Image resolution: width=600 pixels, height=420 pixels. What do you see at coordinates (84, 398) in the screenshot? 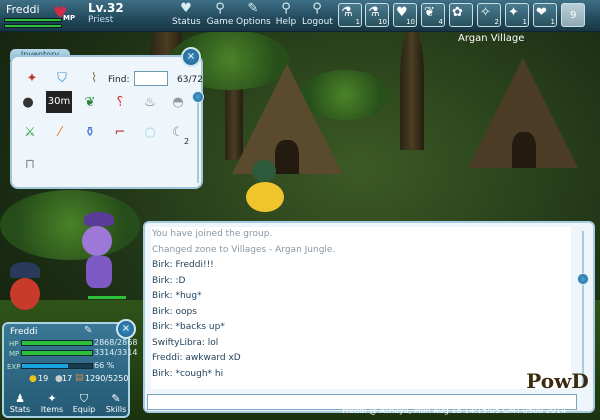
I see `equip-icon: ⛉` at bounding box center [84, 398].